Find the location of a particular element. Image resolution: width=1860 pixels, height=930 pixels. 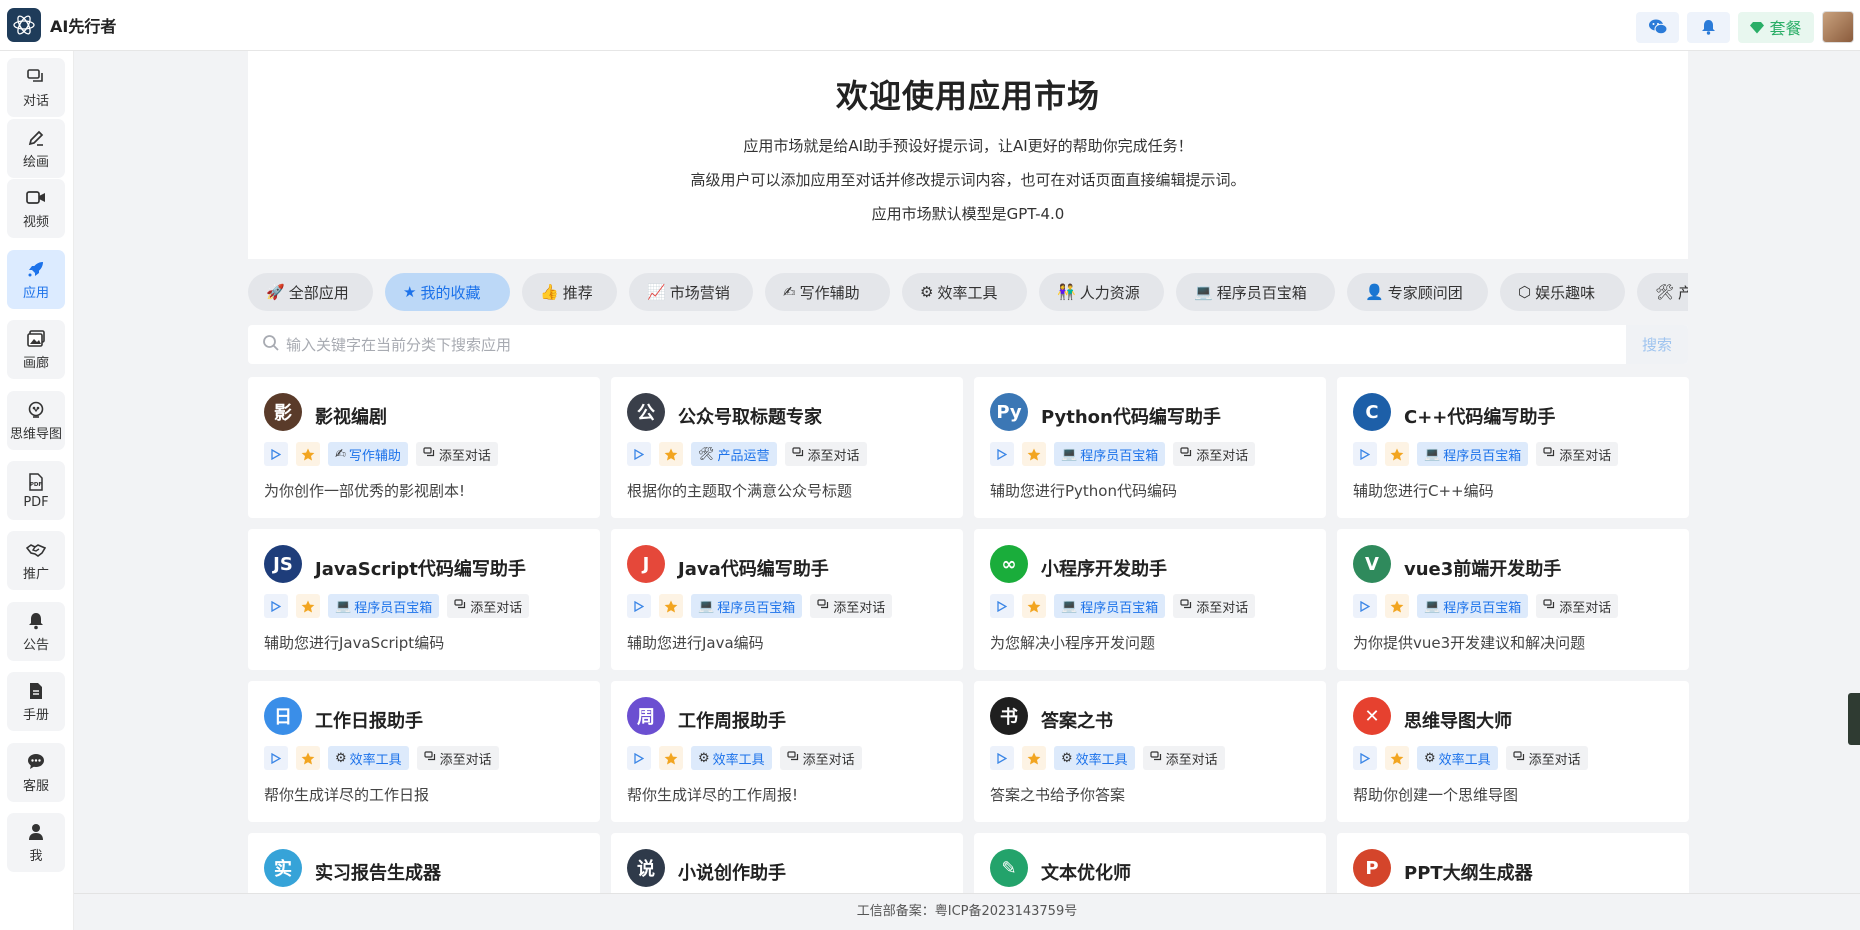

app-card: ∞ 小程序开发助手 💻 程序员百宝箱 添至对话 为您解决小程序开发问题 is located at coordinates (1150, 599).